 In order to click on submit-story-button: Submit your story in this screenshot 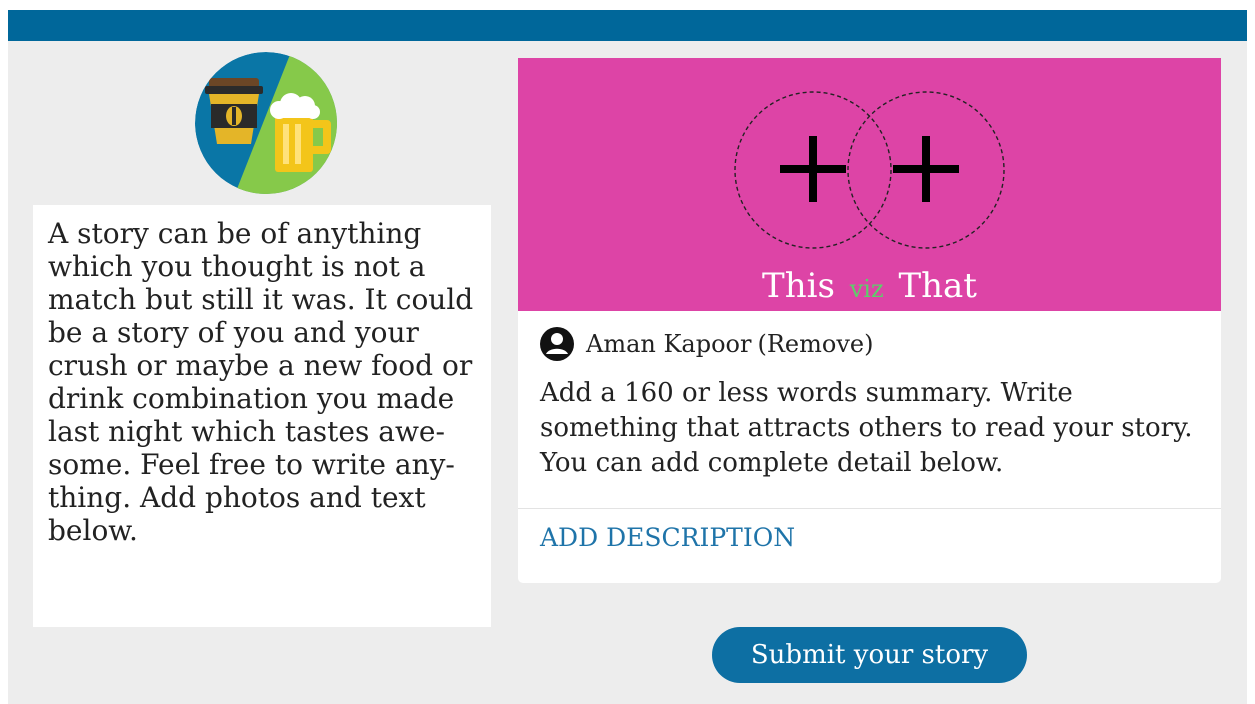, I will do `click(869, 655)`.